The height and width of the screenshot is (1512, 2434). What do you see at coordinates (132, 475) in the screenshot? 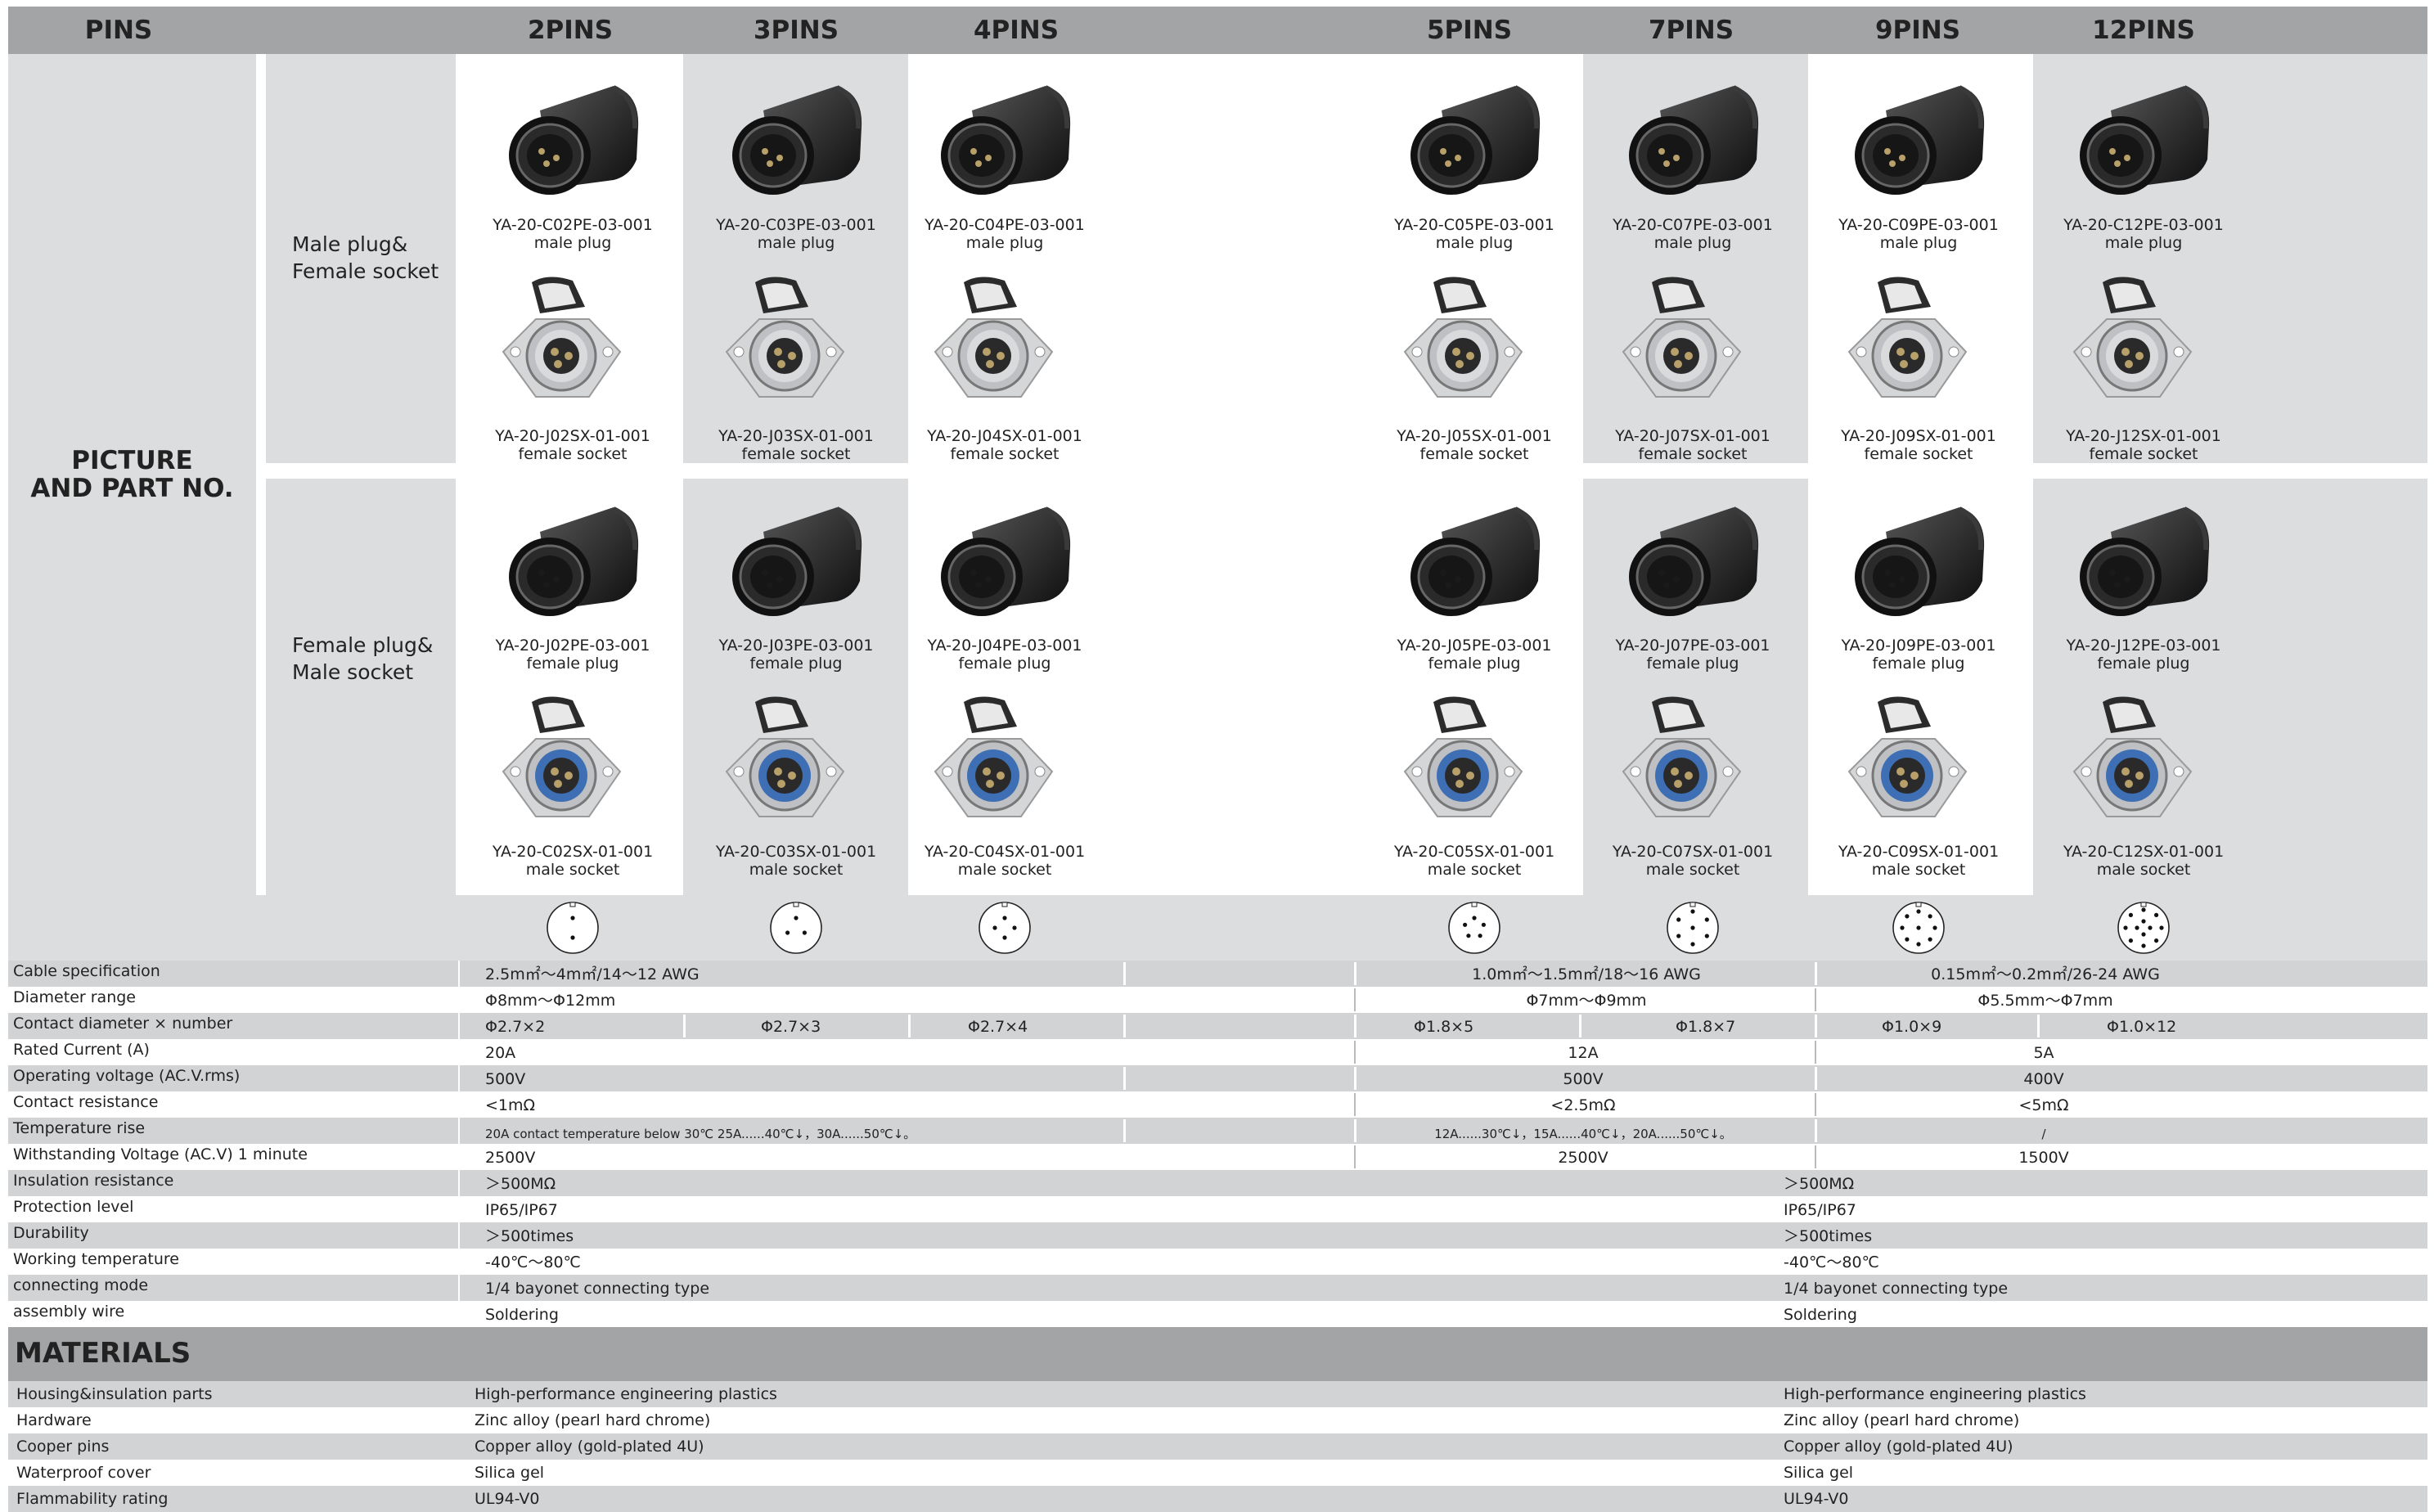
I see `picture-section-label: PICTURE AND PART NO.` at bounding box center [132, 475].